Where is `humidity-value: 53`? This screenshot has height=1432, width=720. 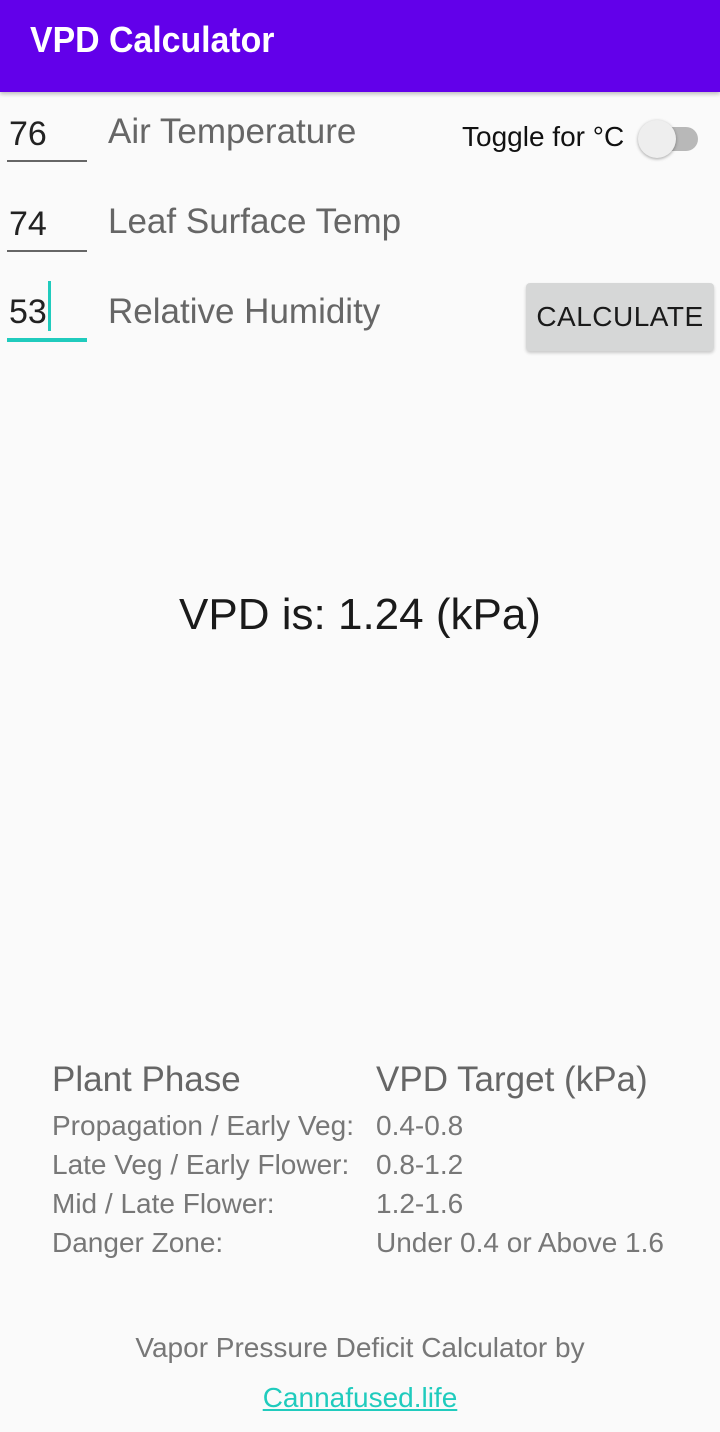
humidity-value: 53 is located at coordinates (28, 312).